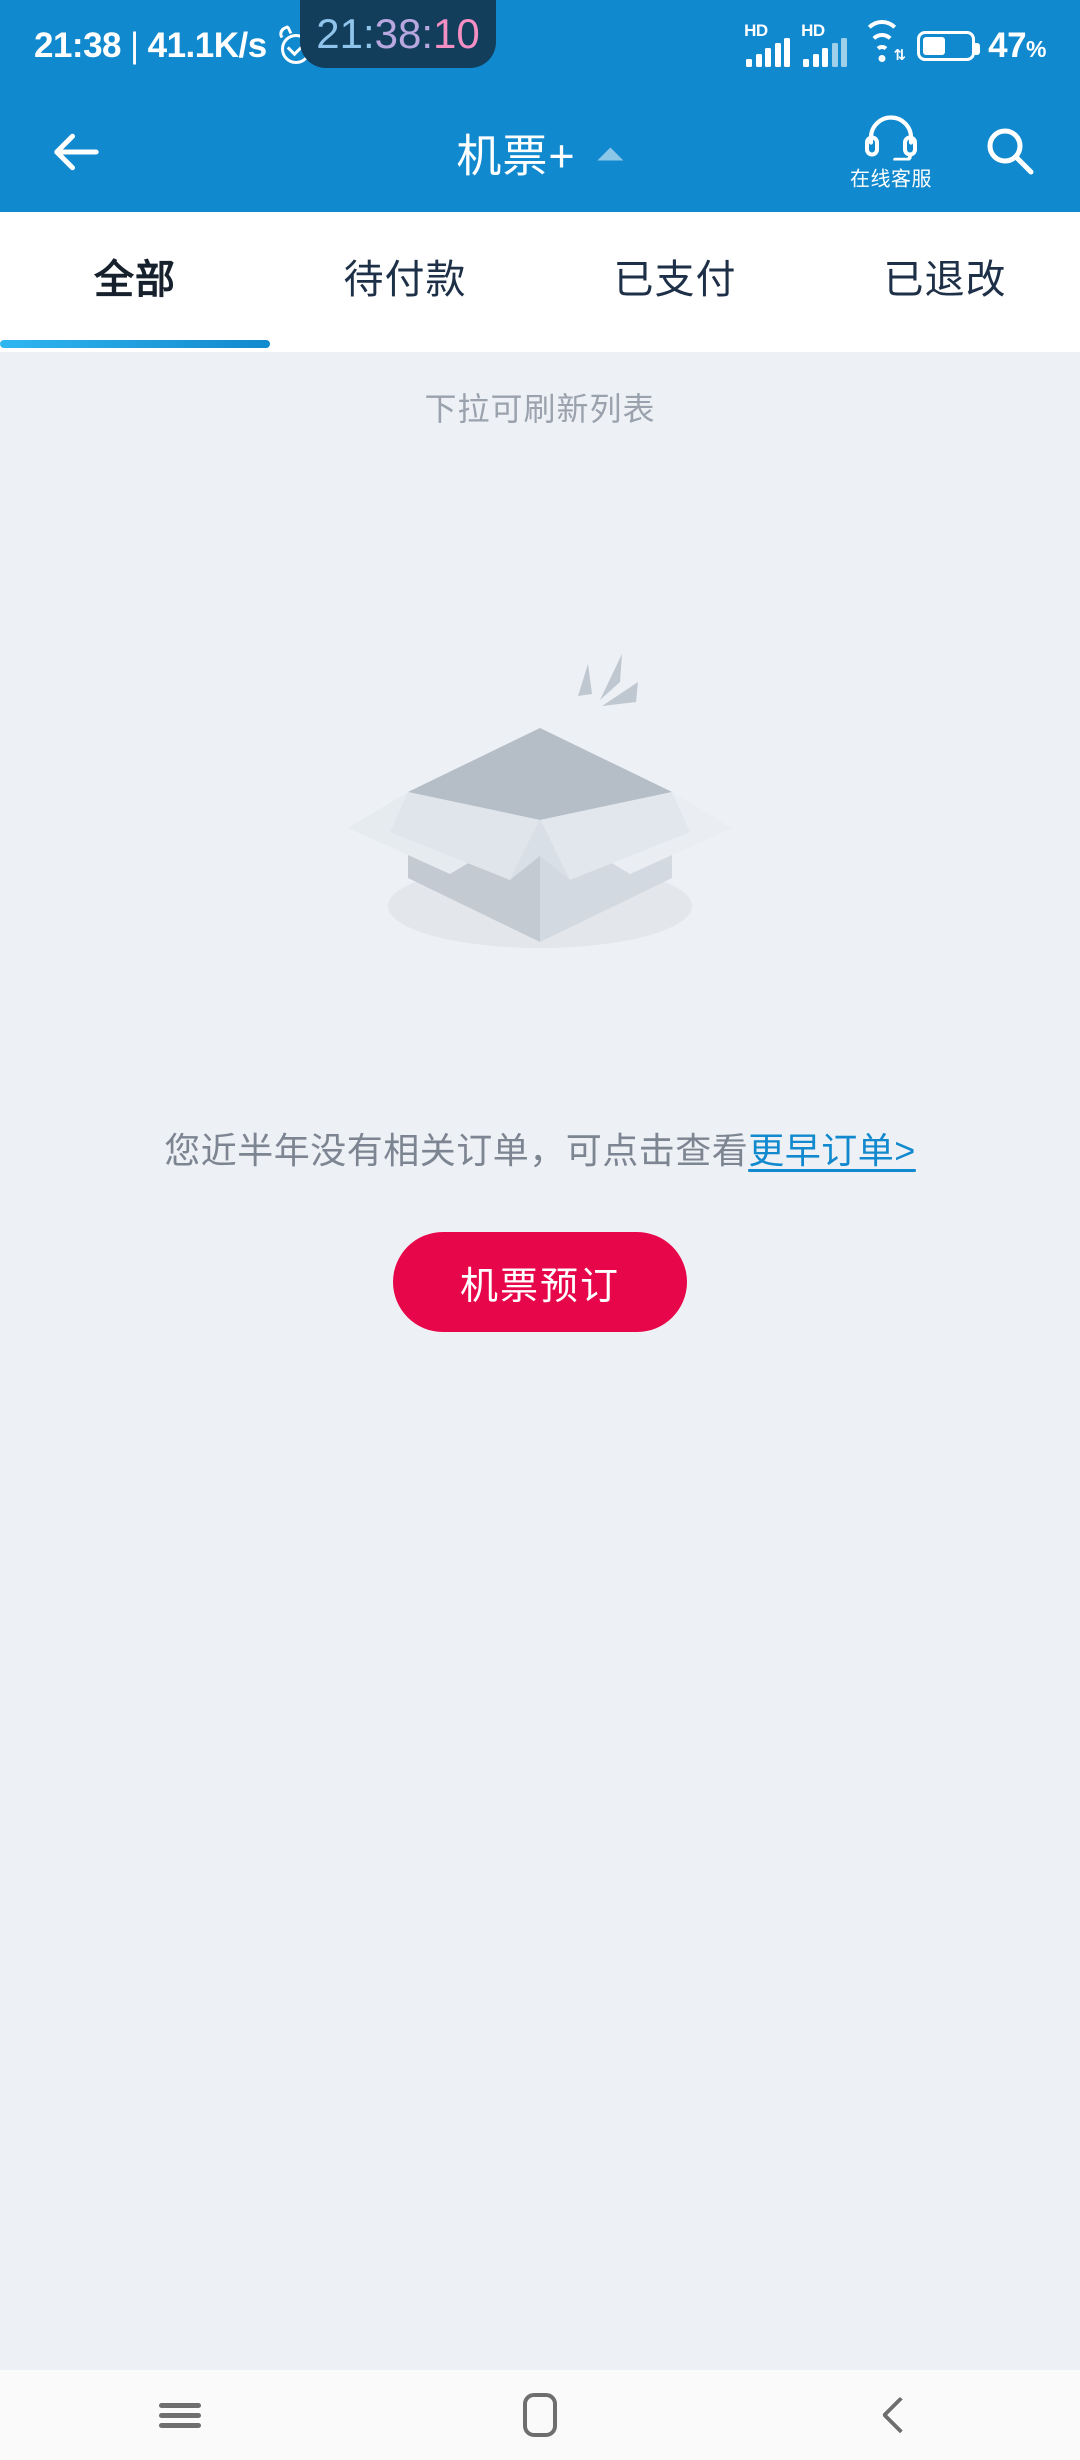  I want to click on online-service-label: 在线客服, so click(891, 179).